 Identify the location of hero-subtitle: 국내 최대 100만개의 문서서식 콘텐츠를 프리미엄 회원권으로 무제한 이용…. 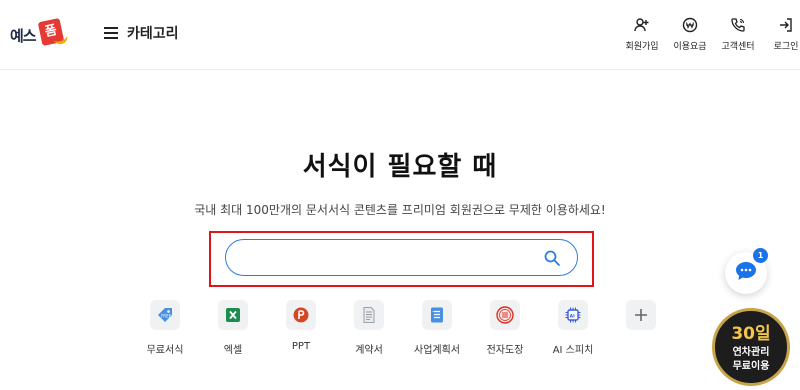
(400, 210).